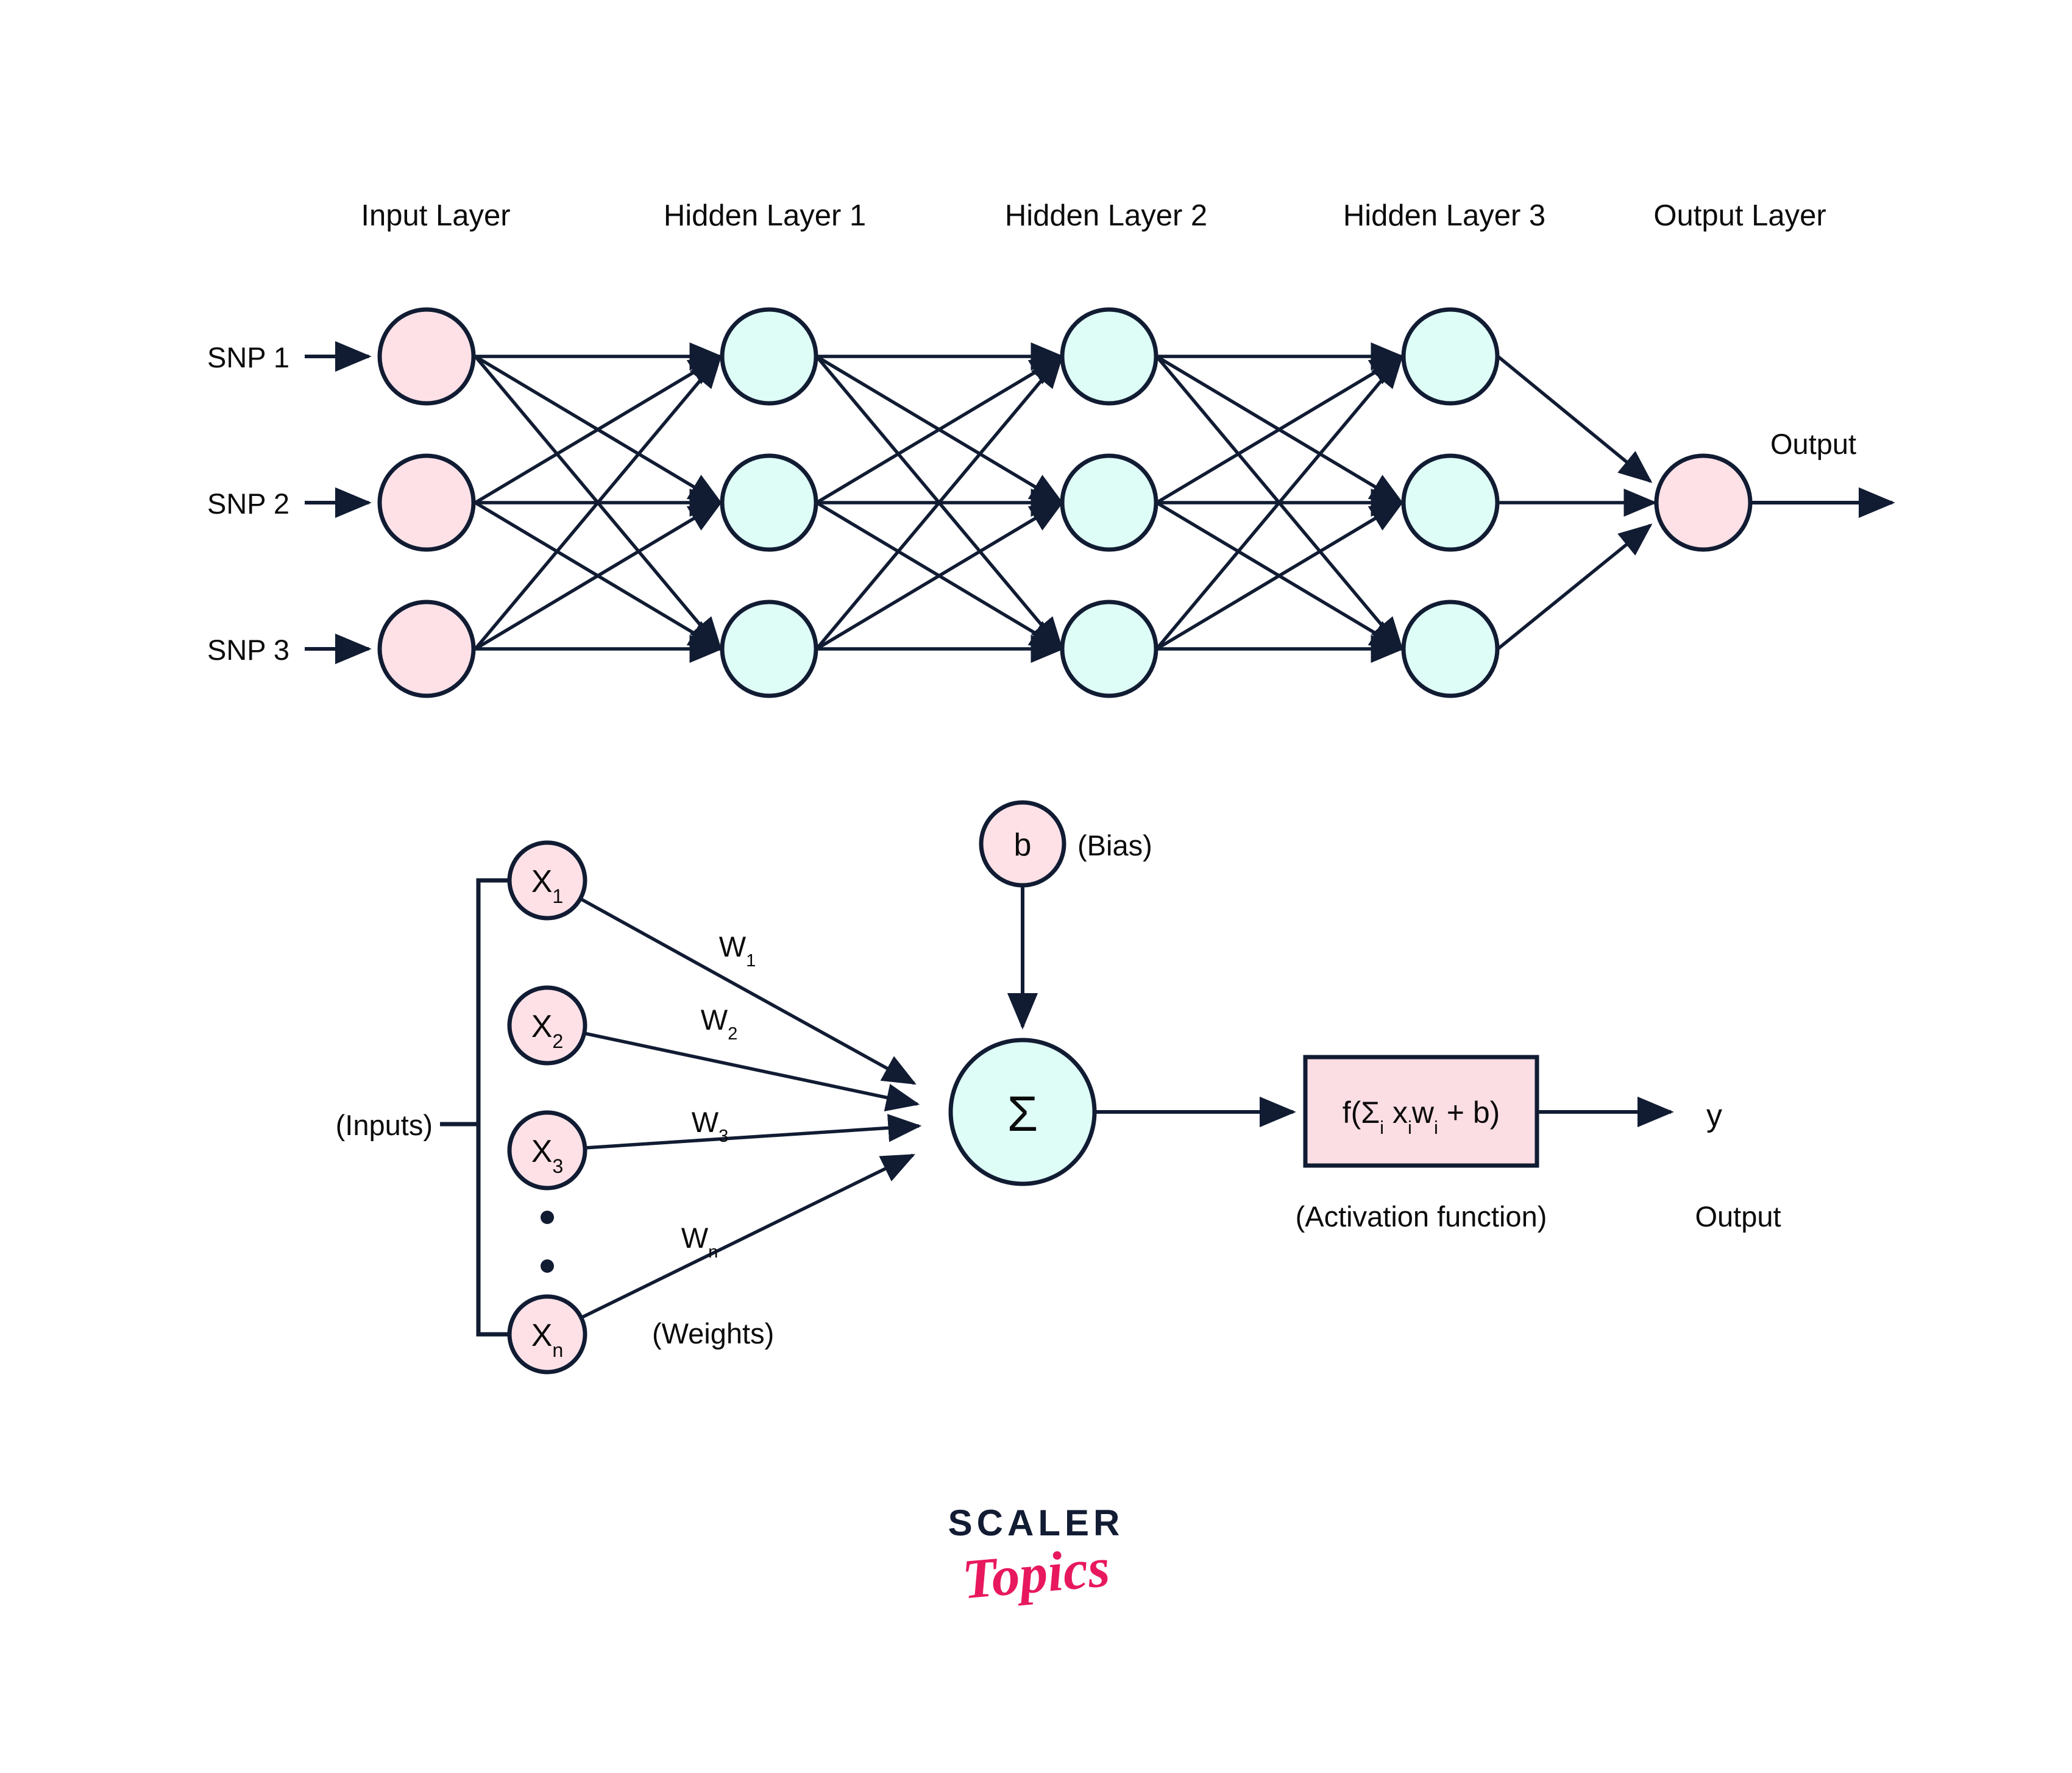 Image resolution: width=2072 pixels, height=1773 pixels. Describe the element at coordinates (1022, 1114) in the screenshot. I see `summation-symbol: Σ` at that location.